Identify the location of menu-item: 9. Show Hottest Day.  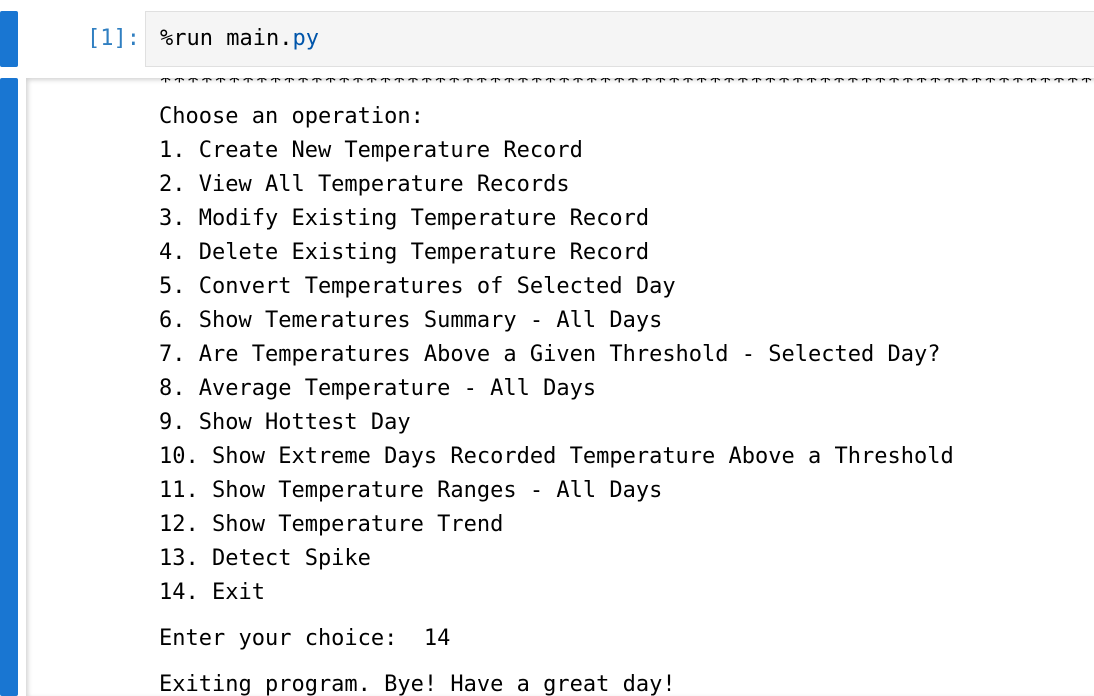
(285, 422).